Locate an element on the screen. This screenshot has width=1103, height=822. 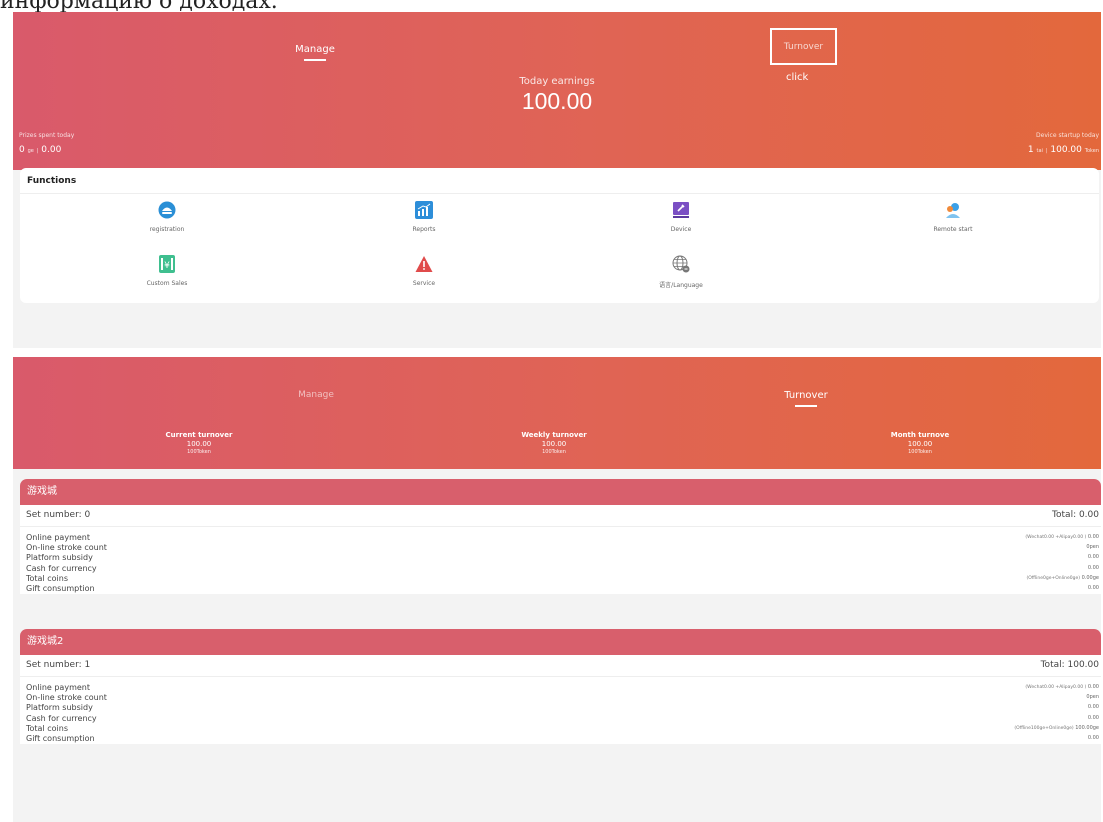
divider is located at coordinates (559, 193).